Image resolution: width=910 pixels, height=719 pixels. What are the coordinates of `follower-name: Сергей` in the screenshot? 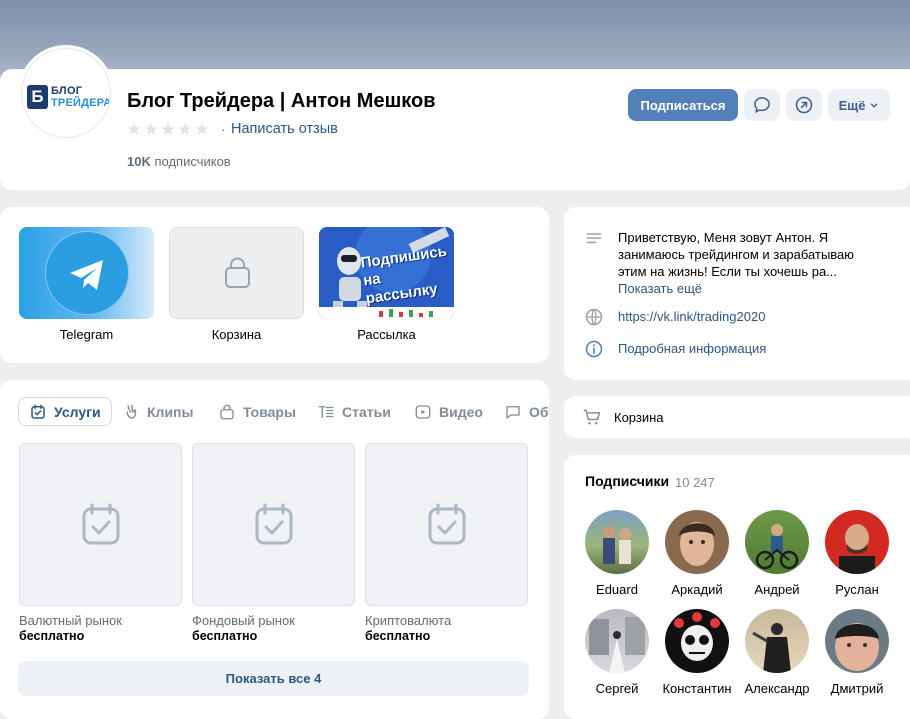 It's located at (617, 688).